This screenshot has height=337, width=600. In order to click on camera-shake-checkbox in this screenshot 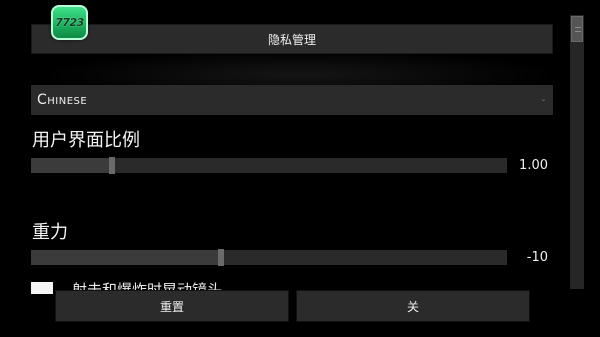, I will do `click(42, 288)`.